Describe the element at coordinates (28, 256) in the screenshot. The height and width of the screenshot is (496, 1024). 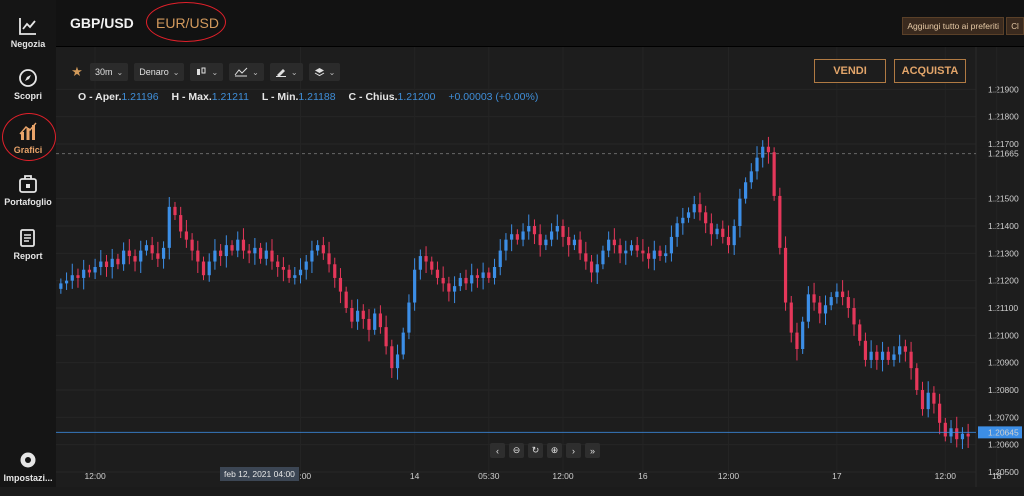
I see `nav-label: Report` at that location.